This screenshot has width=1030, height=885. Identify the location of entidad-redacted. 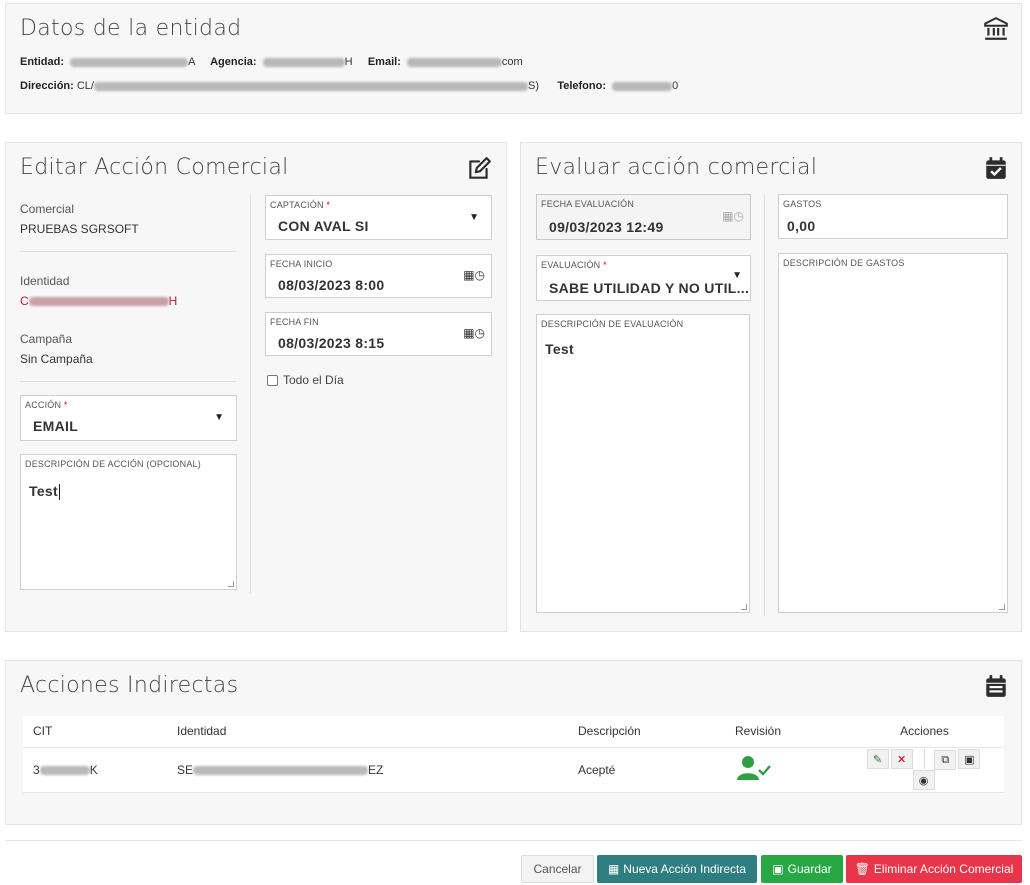
(129, 62).